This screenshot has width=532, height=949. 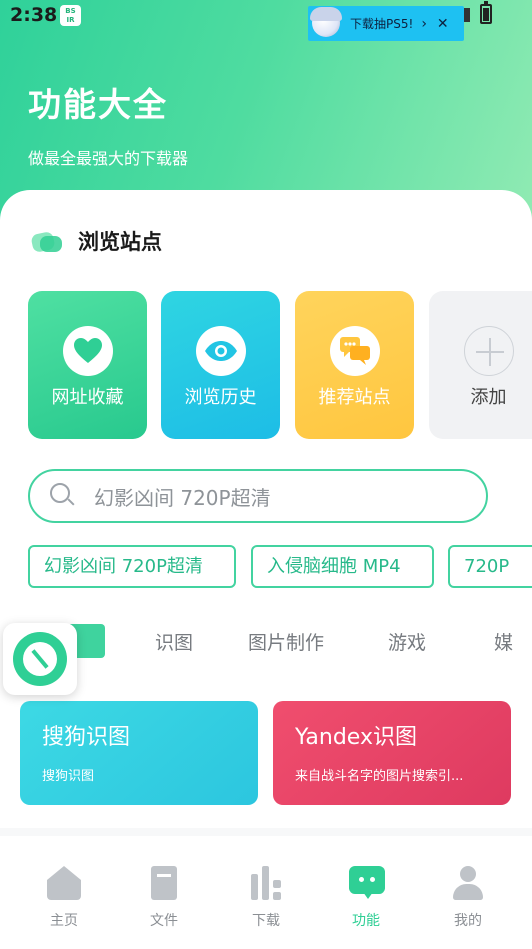 I want to click on tab-image-making: 图片制作, so click(x=286, y=641).